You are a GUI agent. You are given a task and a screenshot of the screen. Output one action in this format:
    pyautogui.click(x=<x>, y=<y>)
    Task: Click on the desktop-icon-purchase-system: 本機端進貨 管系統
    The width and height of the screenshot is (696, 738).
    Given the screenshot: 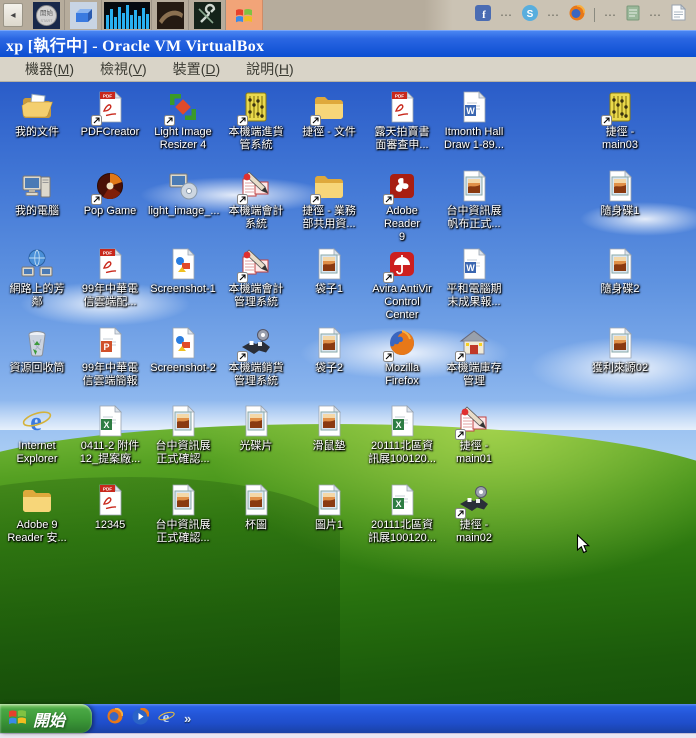 What is the action you would take?
    pyautogui.click(x=256, y=121)
    